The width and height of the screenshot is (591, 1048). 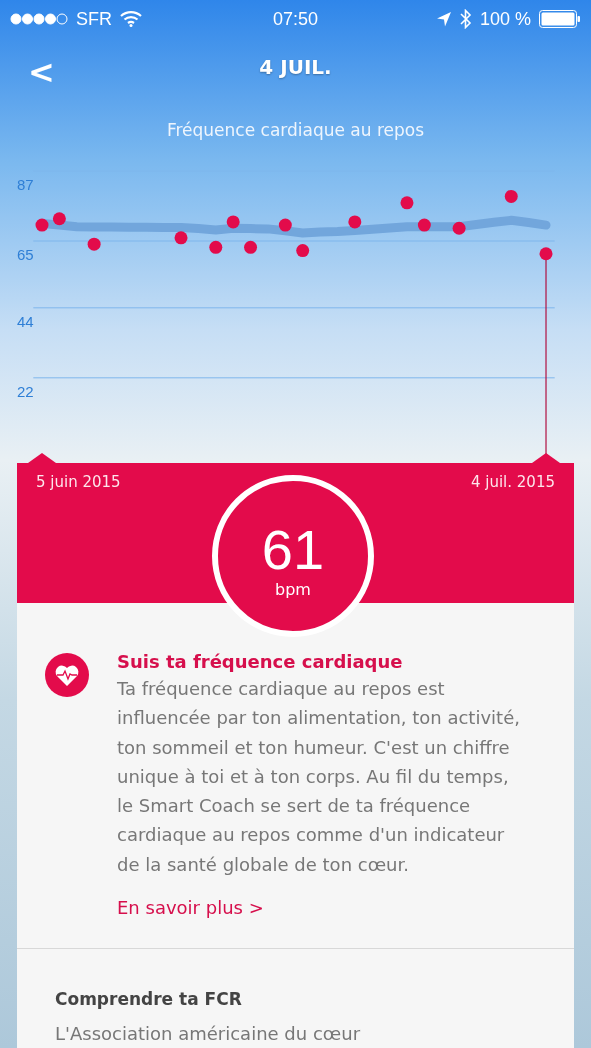 What do you see at coordinates (149, 999) in the screenshot?
I see `section-title: Comprendre ta FCR` at bounding box center [149, 999].